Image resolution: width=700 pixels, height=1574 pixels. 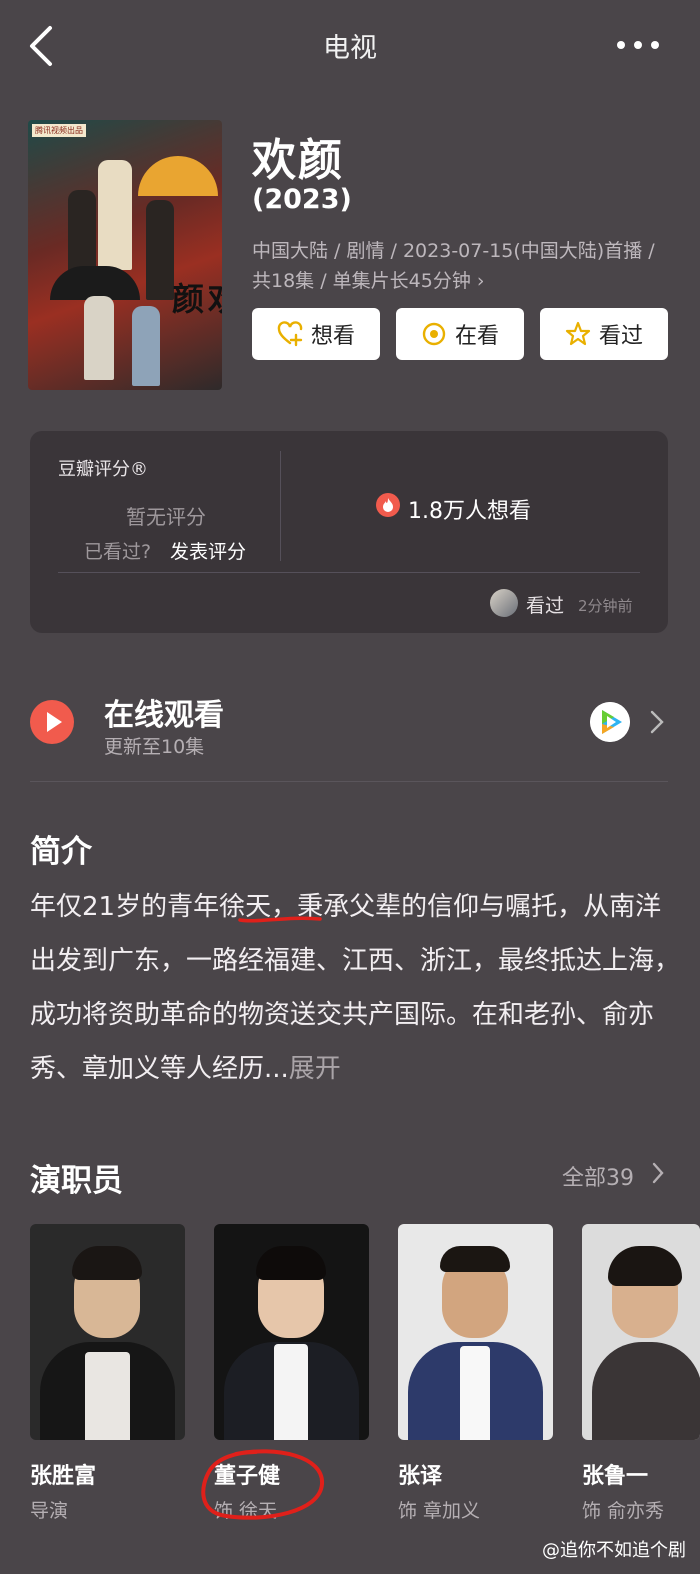 I want to click on cast-card: 董子健 饰 徐天, so click(x=291, y=1373).